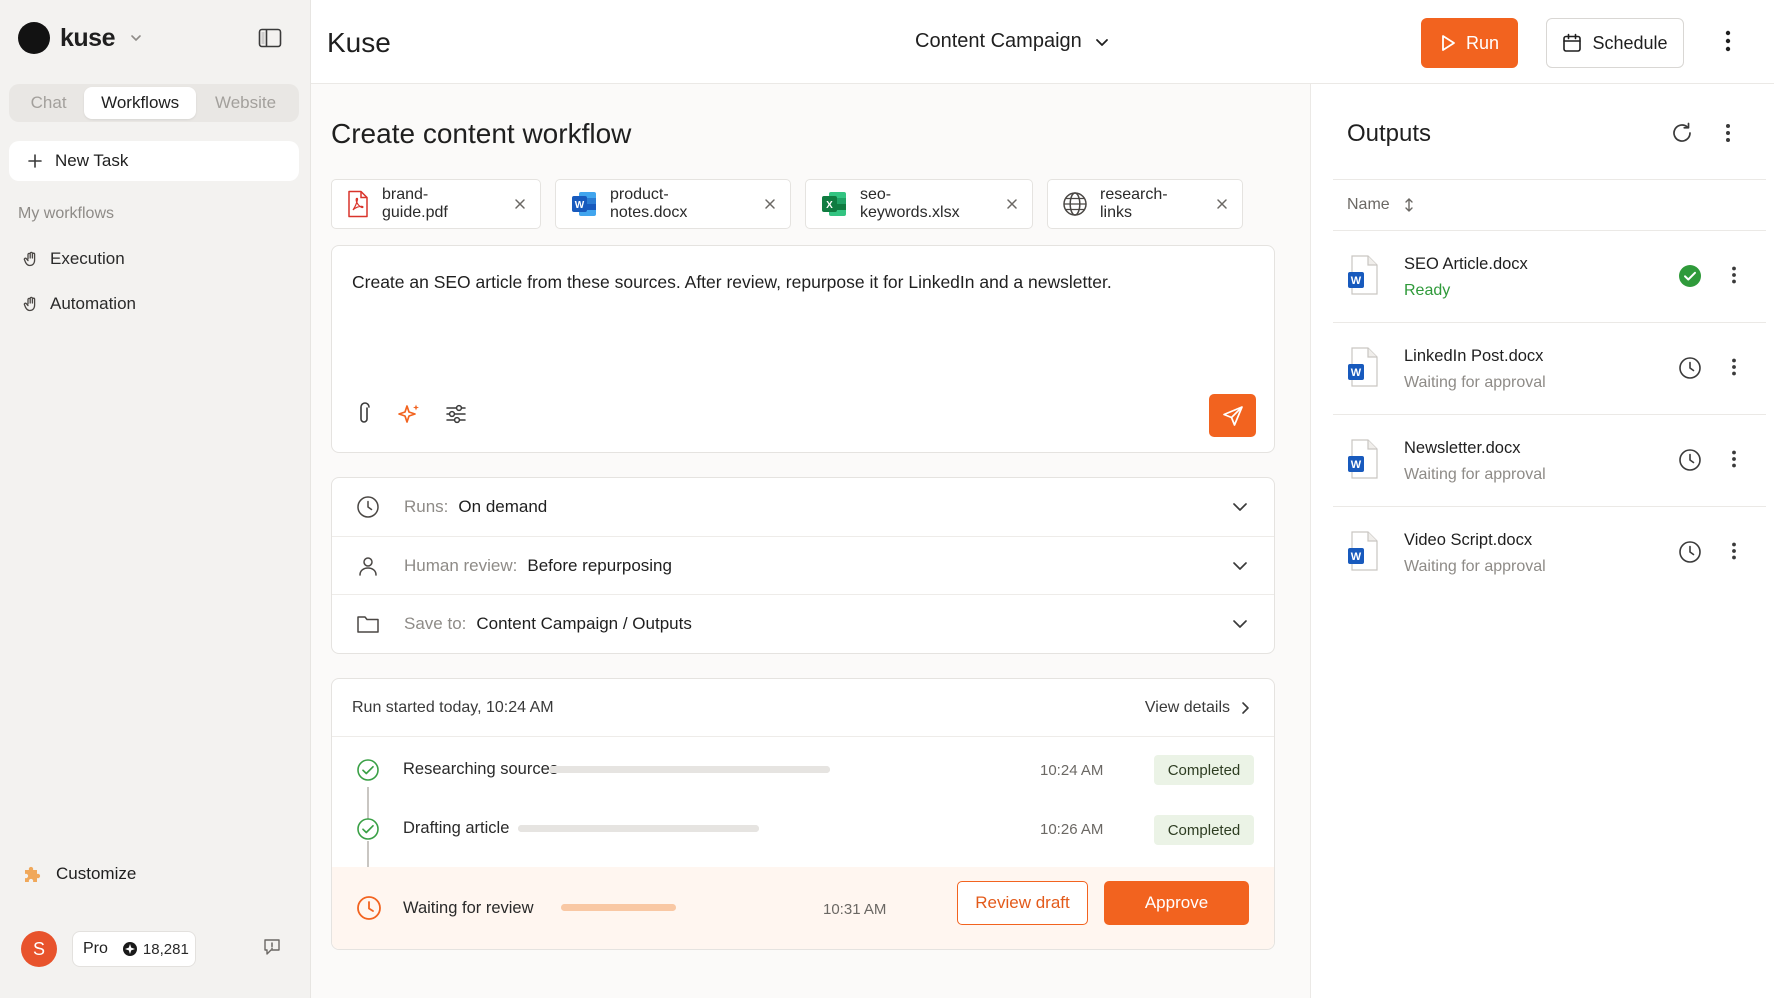  What do you see at coordinates (272, 947) in the screenshot?
I see `feedback-icon` at bounding box center [272, 947].